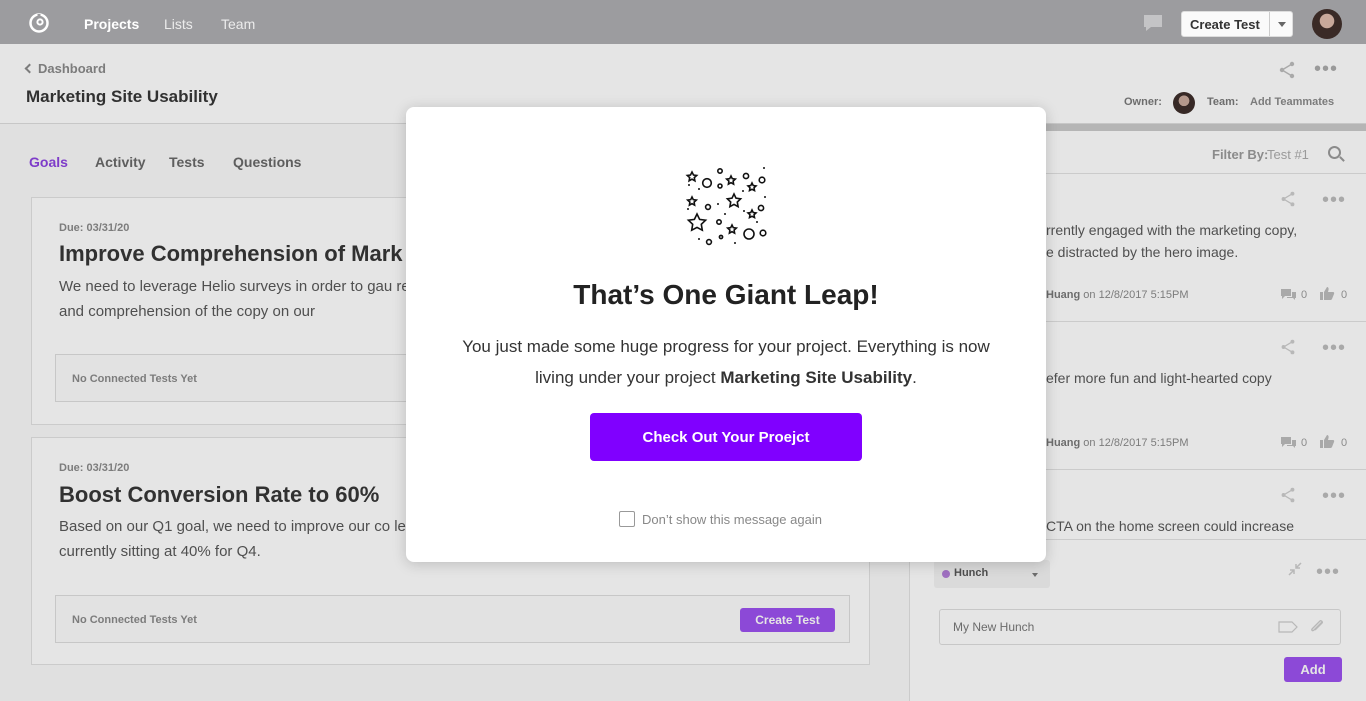 The image size is (1366, 701). Describe the element at coordinates (726, 437) in the screenshot. I see `check-out-project-button: Check Out Your Proejct` at that location.